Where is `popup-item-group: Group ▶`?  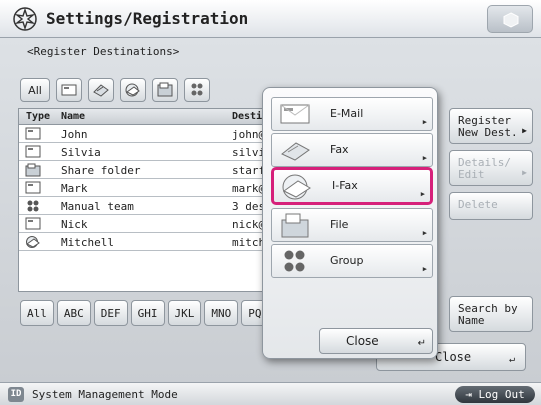 popup-item-group: Group ▶ is located at coordinates (352, 261).